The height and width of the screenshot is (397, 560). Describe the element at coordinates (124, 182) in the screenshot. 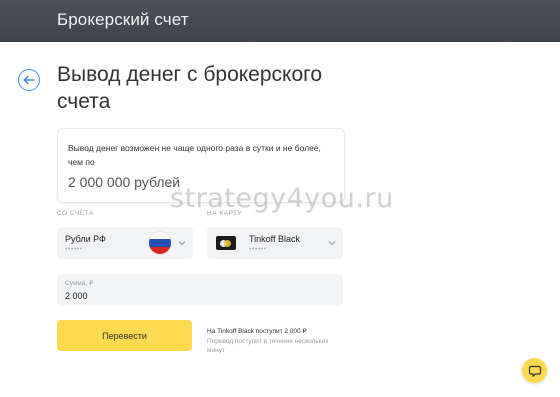

I see `limit-info-amount: 2 000 000 рублей` at that location.